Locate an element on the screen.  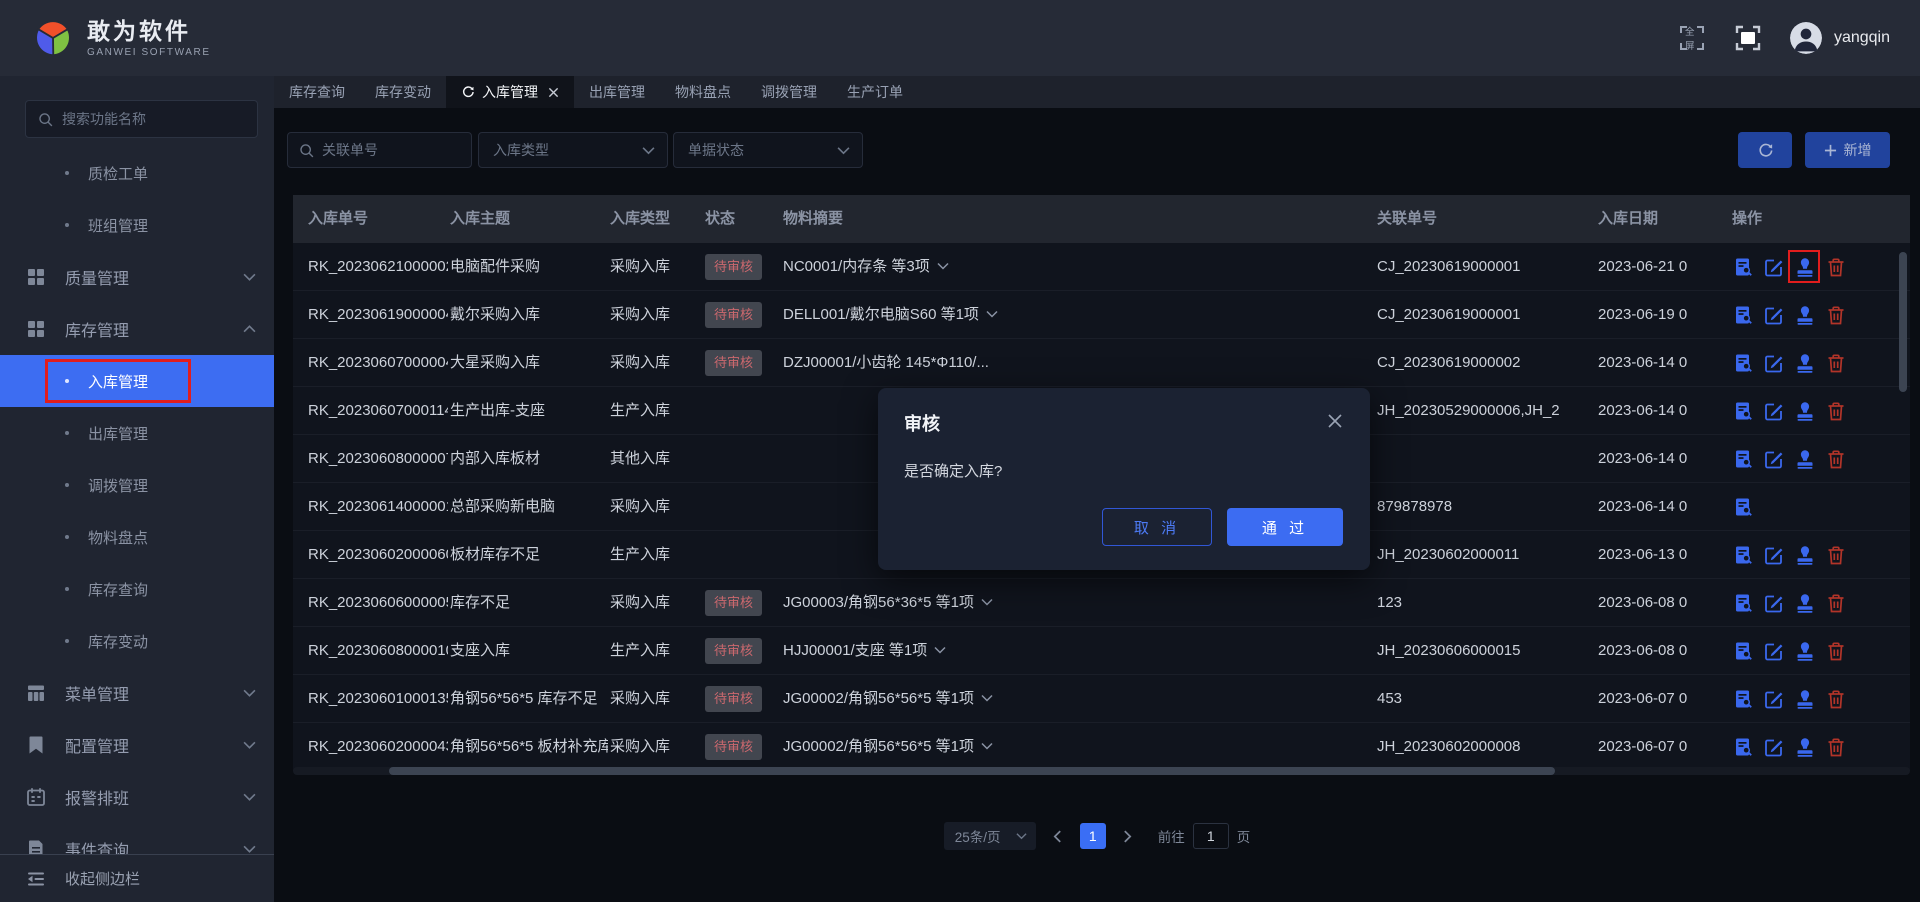
sidebar-item-配置管理: 配置管理 is located at coordinates (137, 745).